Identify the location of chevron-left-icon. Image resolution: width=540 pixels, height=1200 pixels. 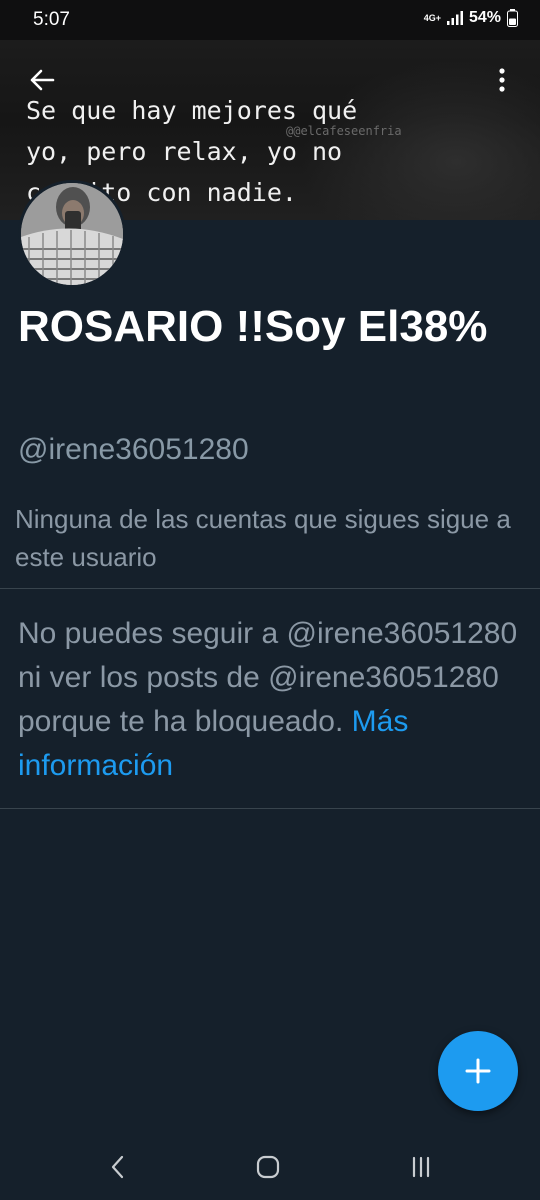
(118, 1167).